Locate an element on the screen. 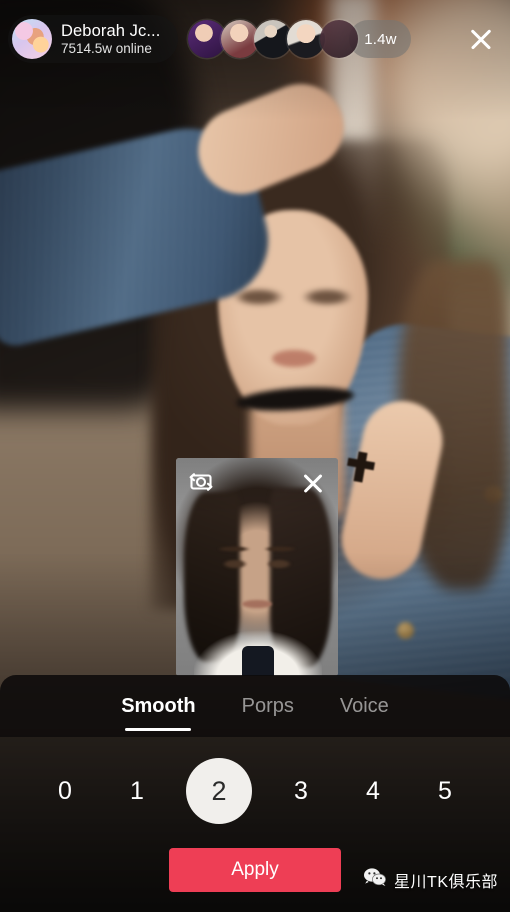 The image size is (510, 912). tab-porps: Porps is located at coordinates (268, 706).